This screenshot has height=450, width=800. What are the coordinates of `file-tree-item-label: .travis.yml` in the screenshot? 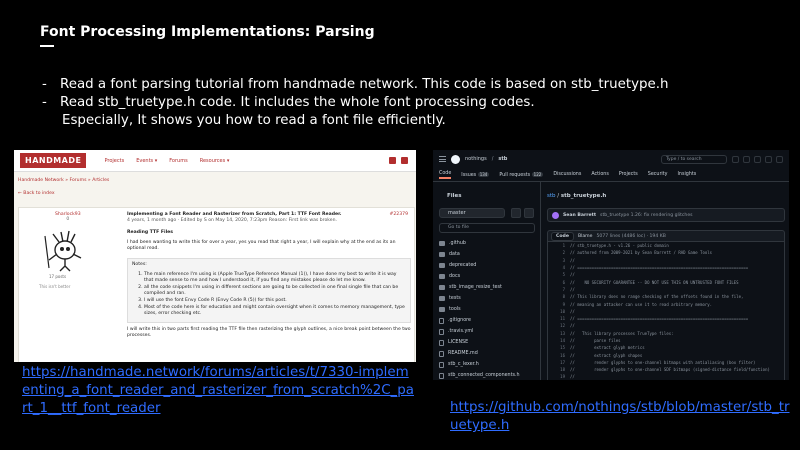 It's located at (461, 331).